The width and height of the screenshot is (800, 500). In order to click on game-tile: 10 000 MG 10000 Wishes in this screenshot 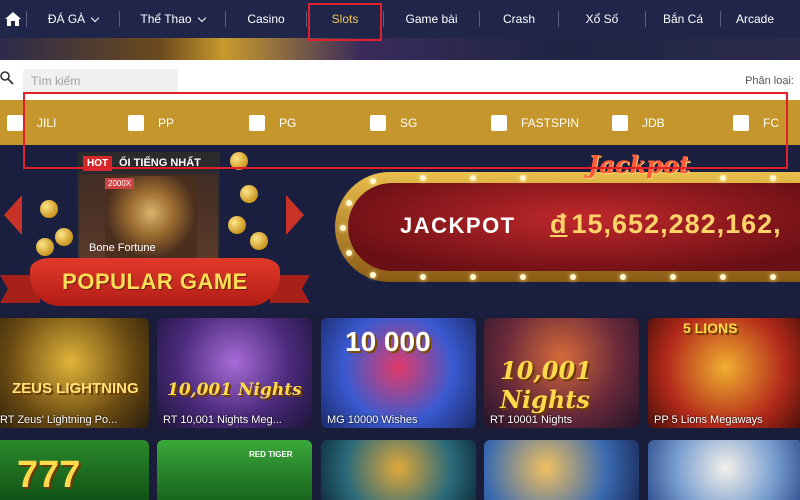, I will do `click(398, 373)`.